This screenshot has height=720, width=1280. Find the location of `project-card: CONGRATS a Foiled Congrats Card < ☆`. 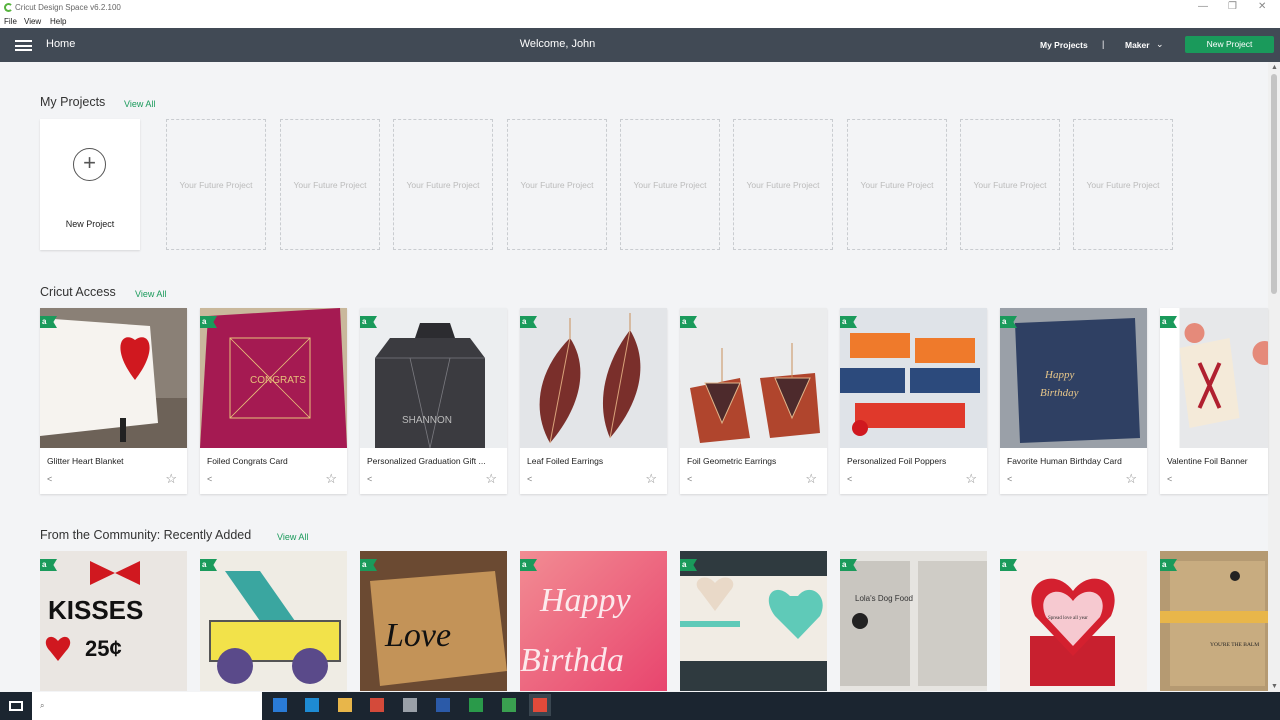

project-card: CONGRATS a Foiled Congrats Card < ☆ is located at coordinates (273, 401).